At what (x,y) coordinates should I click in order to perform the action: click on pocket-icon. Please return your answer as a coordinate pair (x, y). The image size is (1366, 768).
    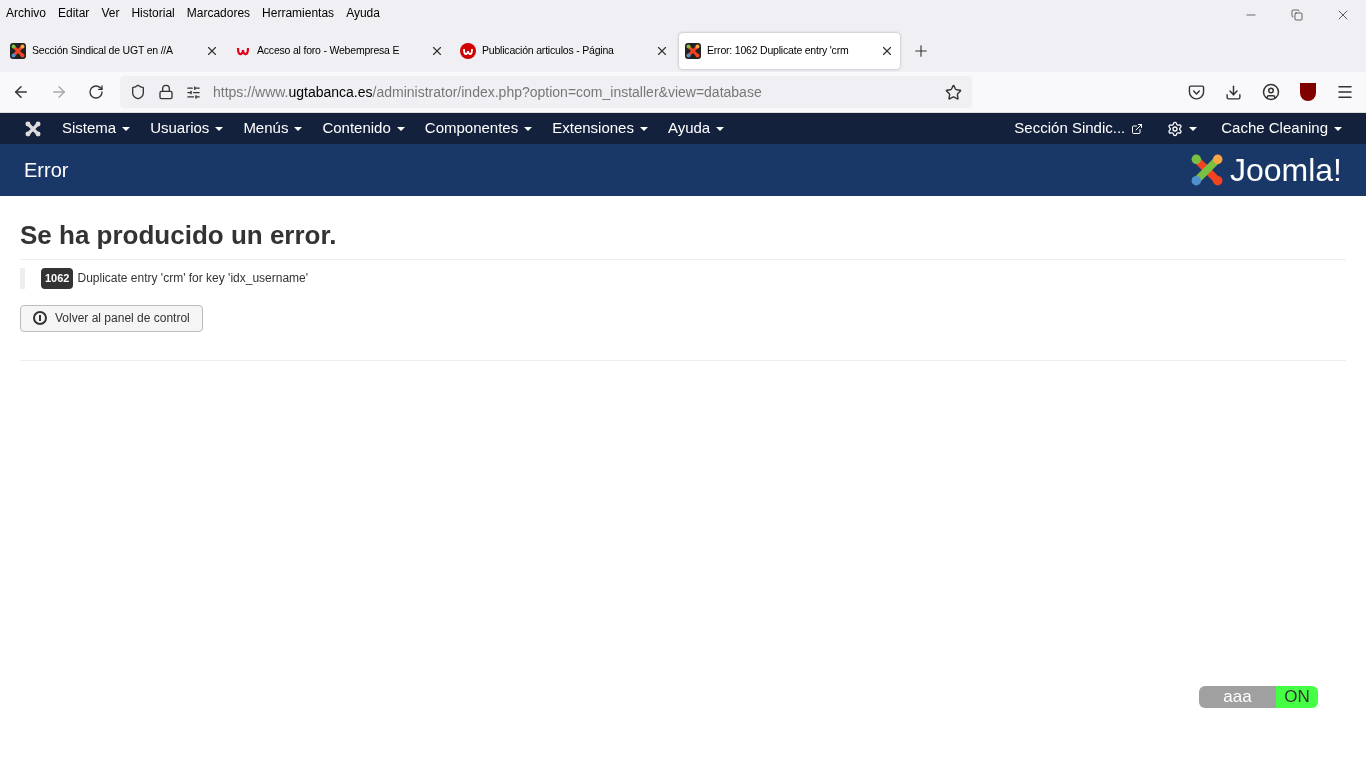
    Looking at the image, I should click on (1196, 92).